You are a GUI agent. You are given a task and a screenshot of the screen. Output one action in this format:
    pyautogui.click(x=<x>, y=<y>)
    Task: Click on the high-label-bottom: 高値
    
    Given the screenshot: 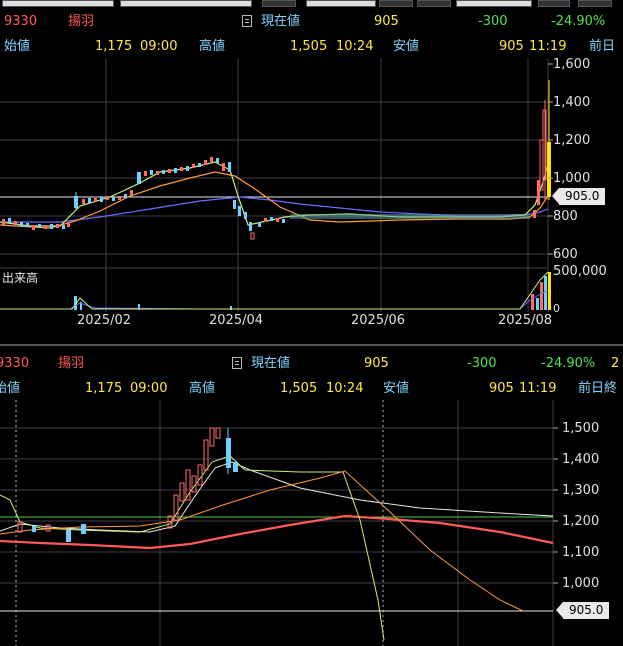 What is the action you would take?
    pyautogui.click(x=202, y=388)
    